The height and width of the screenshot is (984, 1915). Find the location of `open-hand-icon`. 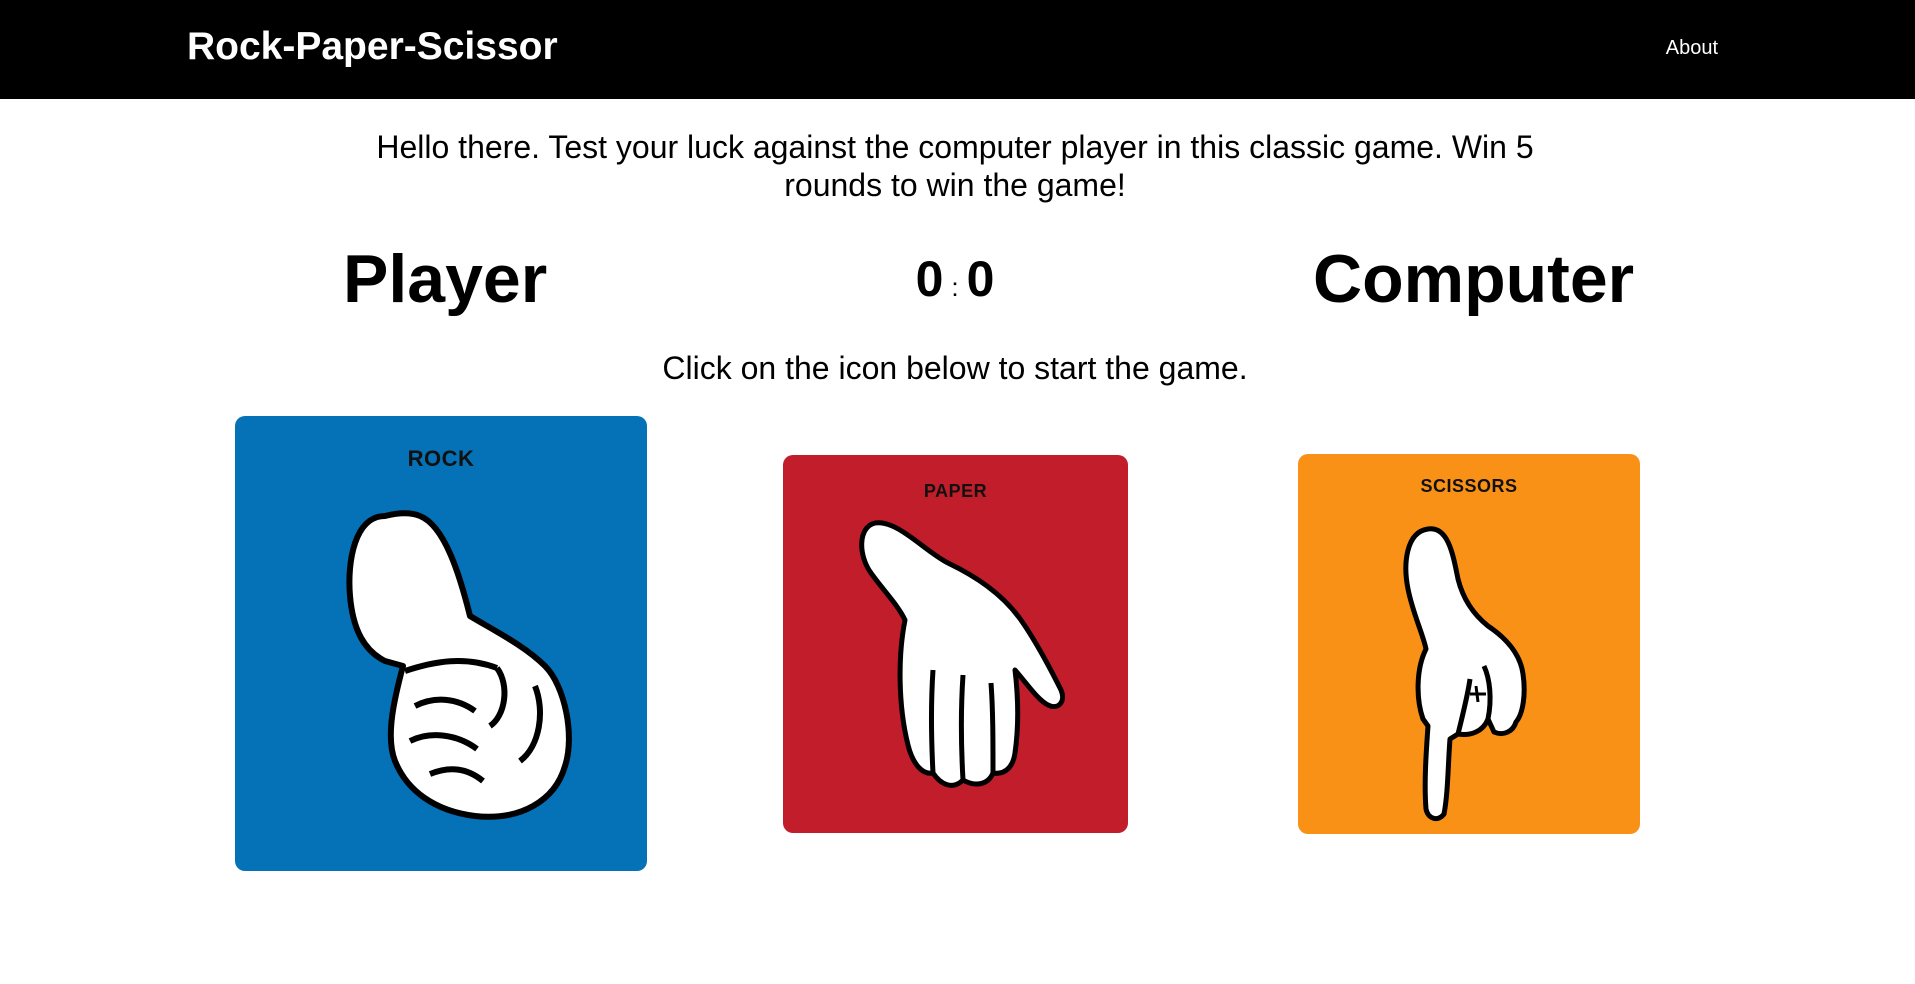

open-hand-icon is located at coordinates (962, 654).